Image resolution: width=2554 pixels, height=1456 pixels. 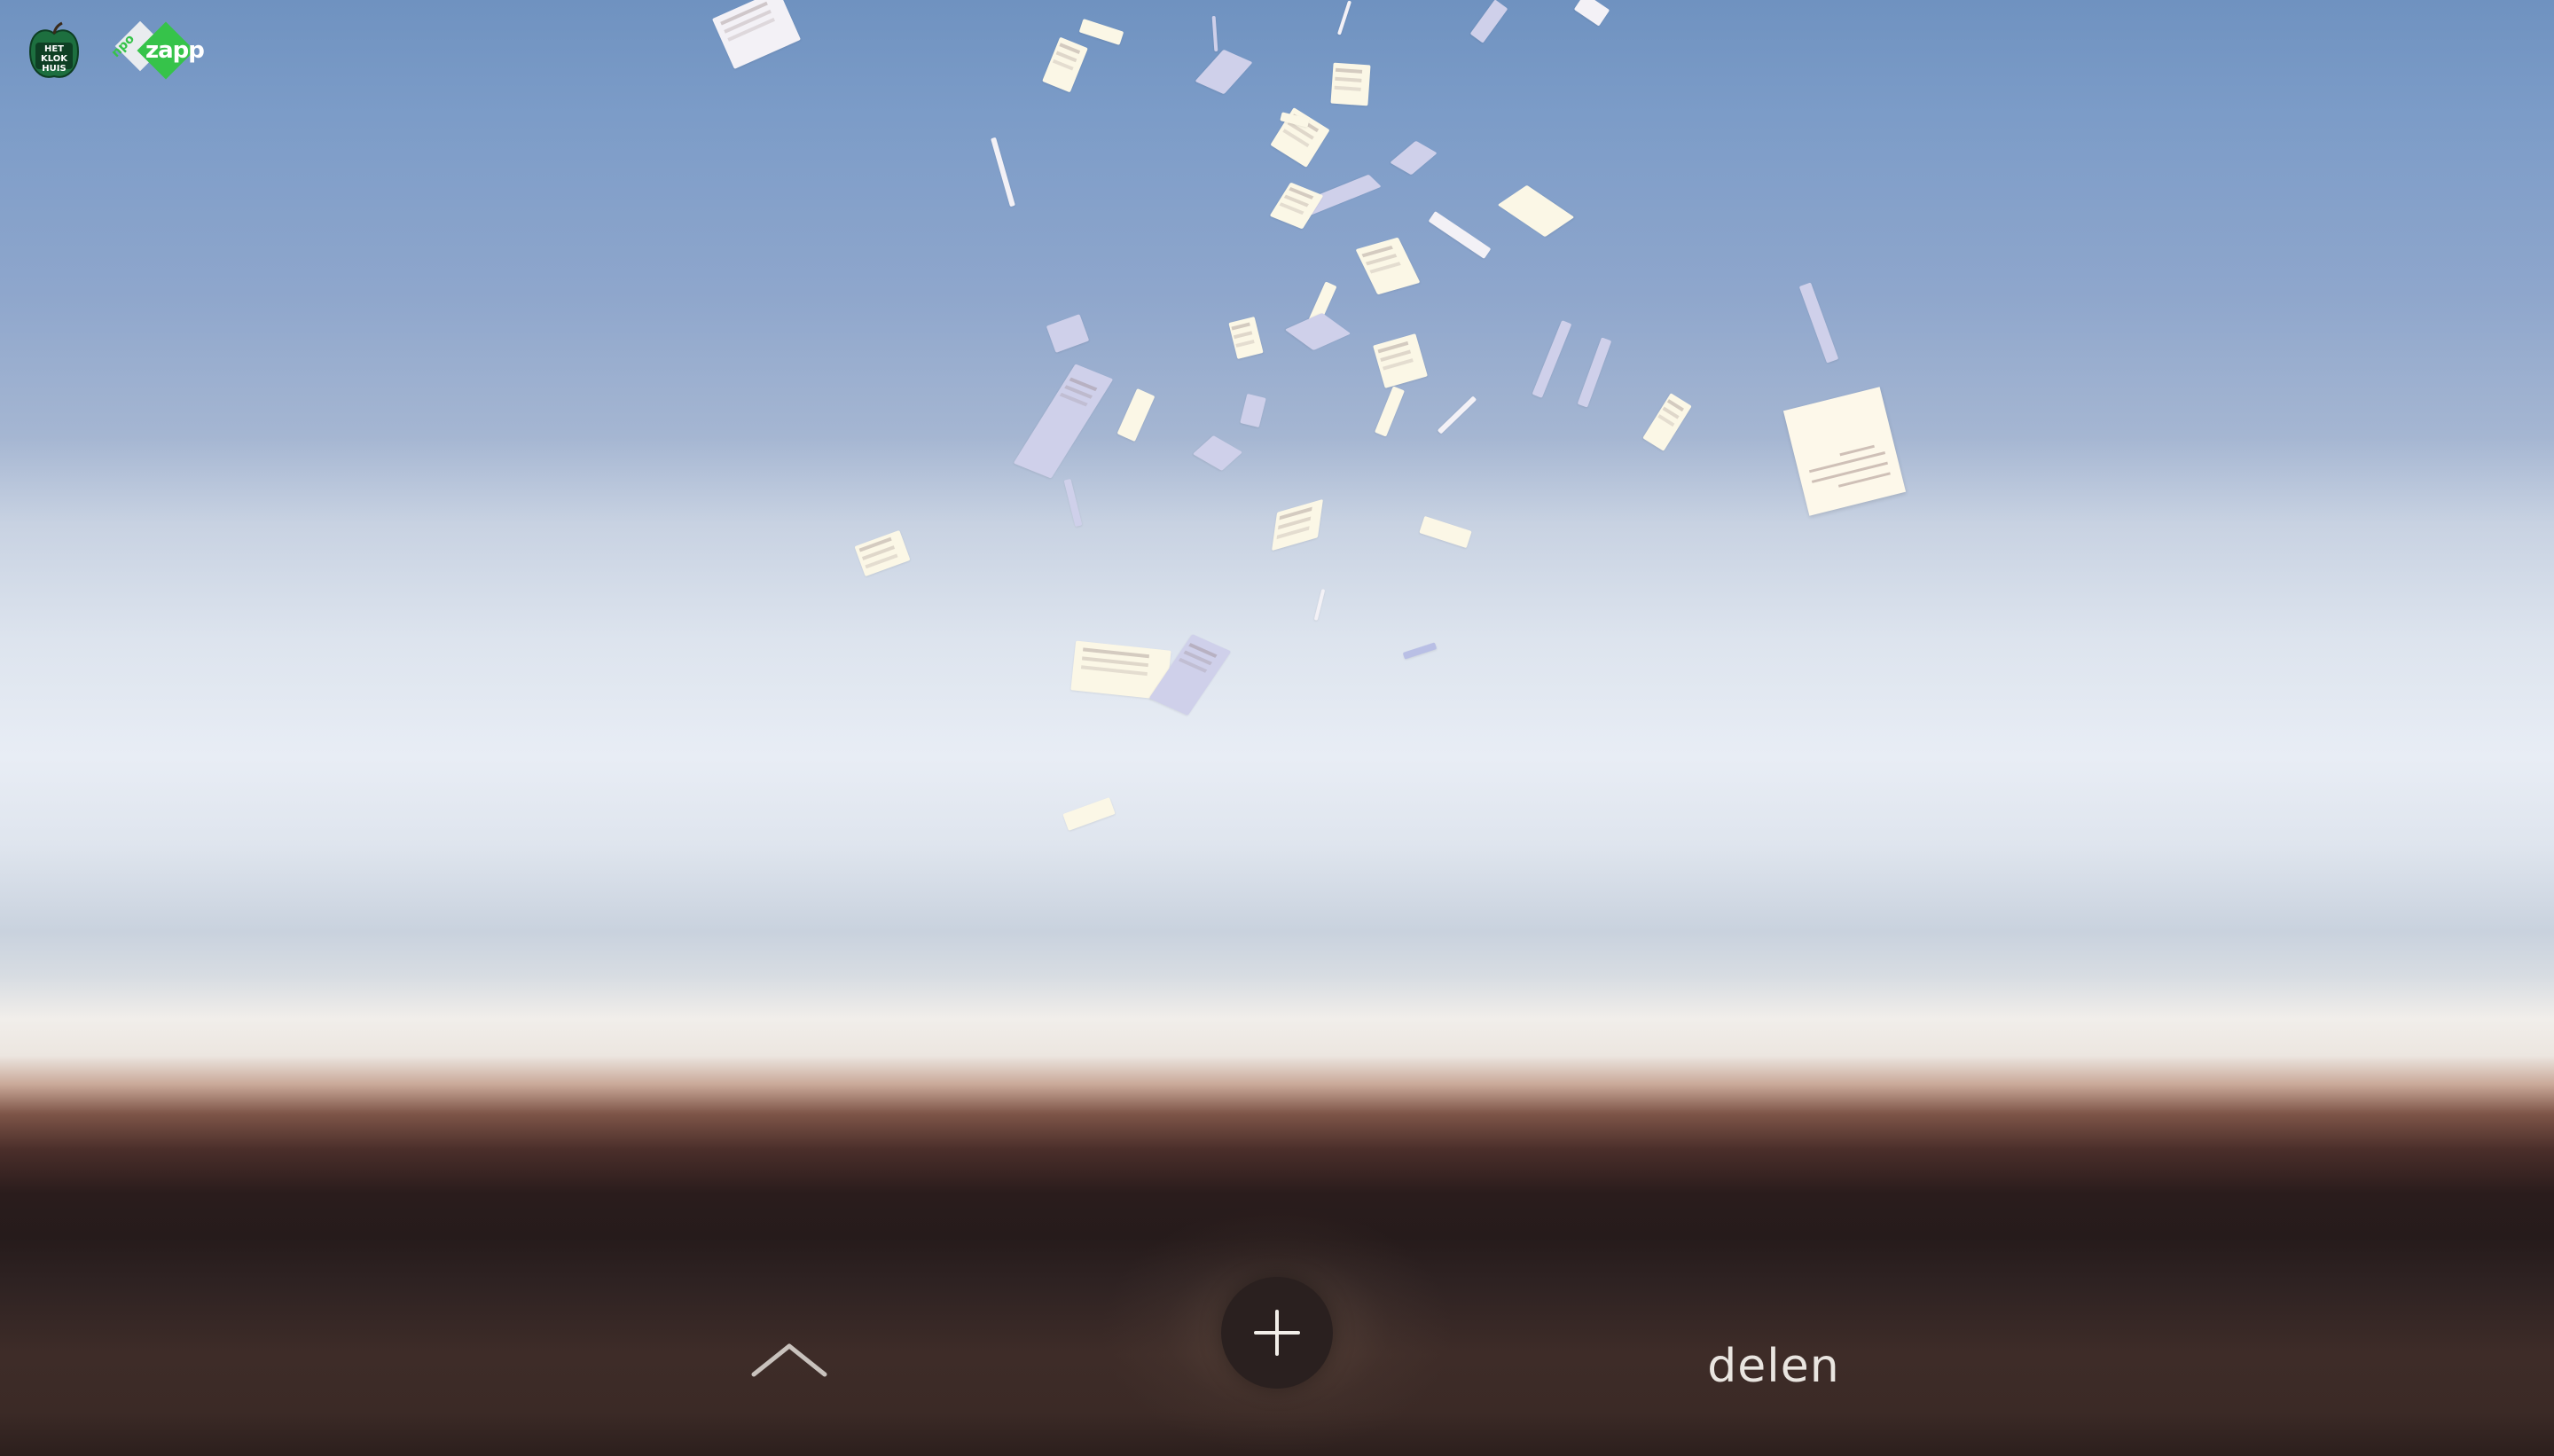 I want to click on npo-zapp-logo: npo zapp, so click(x=155, y=51).